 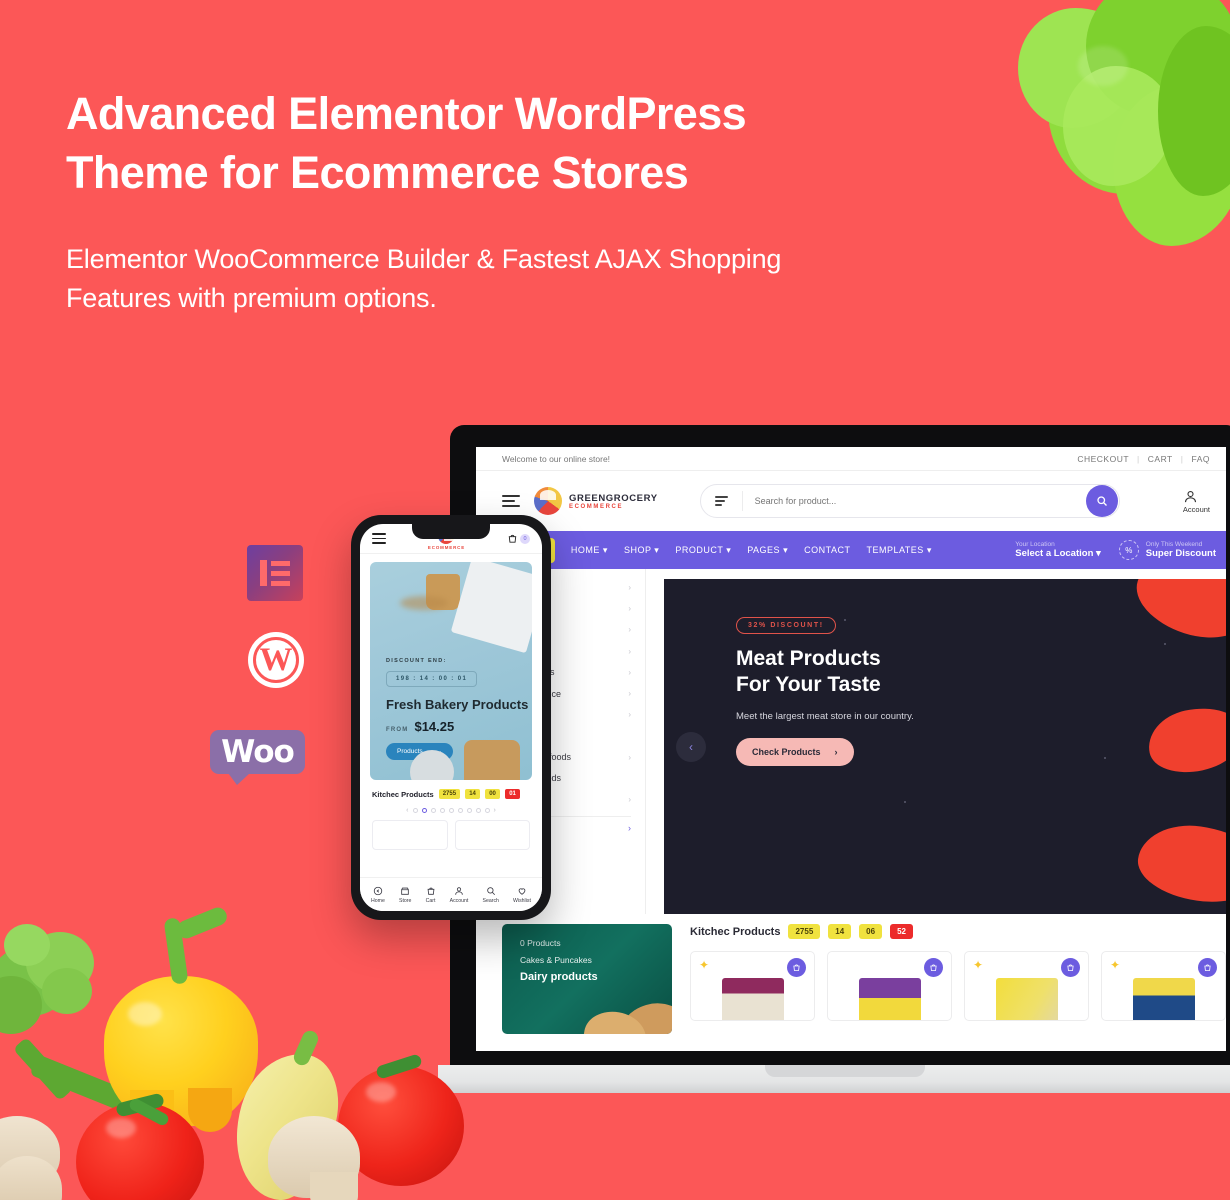 What do you see at coordinates (257, 757) in the screenshot?
I see `woocommerce-badge-icon: Woo` at bounding box center [257, 757].